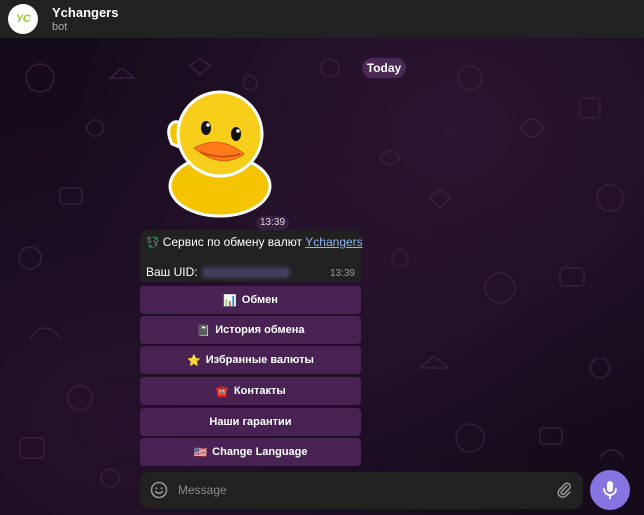 Image resolution: width=644 pixels, height=515 pixels. Describe the element at coordinates (200, 452) in the screenshot. I see `us-flag-icon: 🇺🇸` at that location.